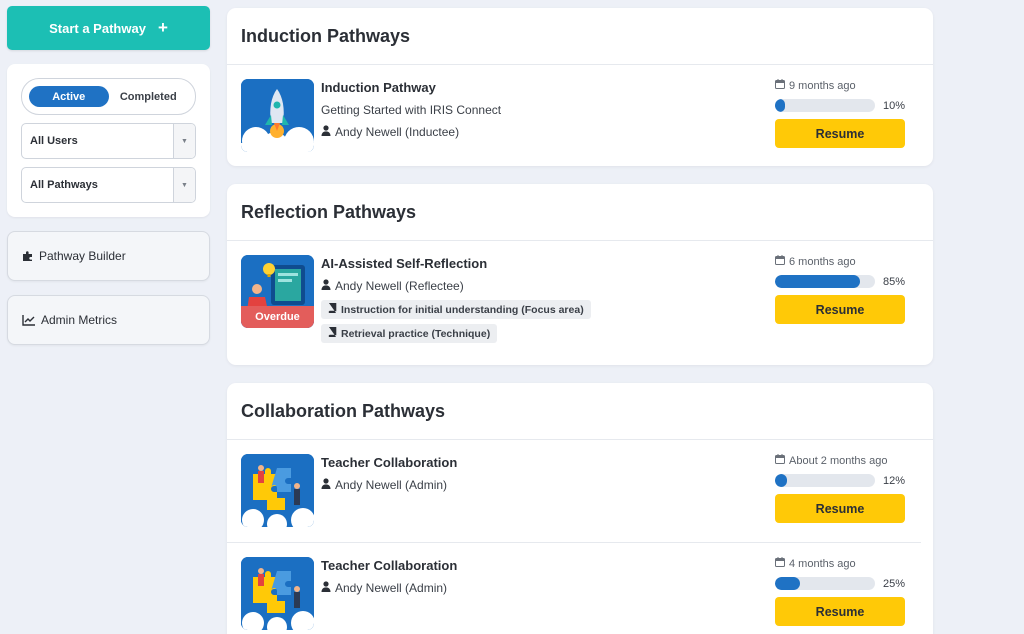 The image size is (1024, 634). I want to click on pathway-date: 9 months ago, so click(840, 85).